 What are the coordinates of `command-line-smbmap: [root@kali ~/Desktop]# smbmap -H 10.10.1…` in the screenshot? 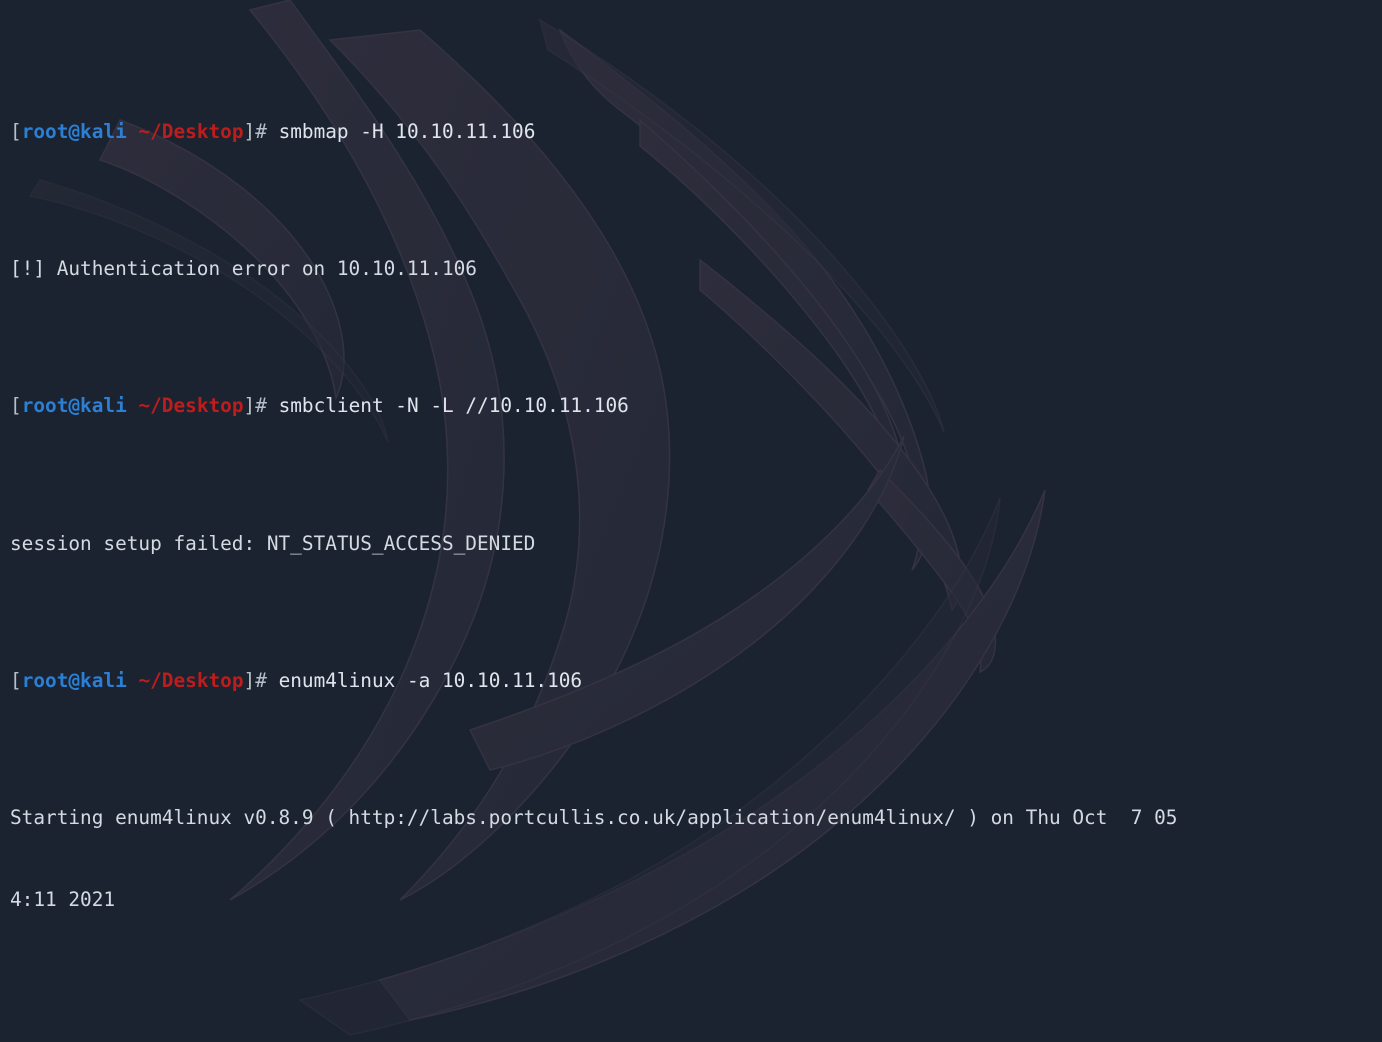 It's located at (696, 131).